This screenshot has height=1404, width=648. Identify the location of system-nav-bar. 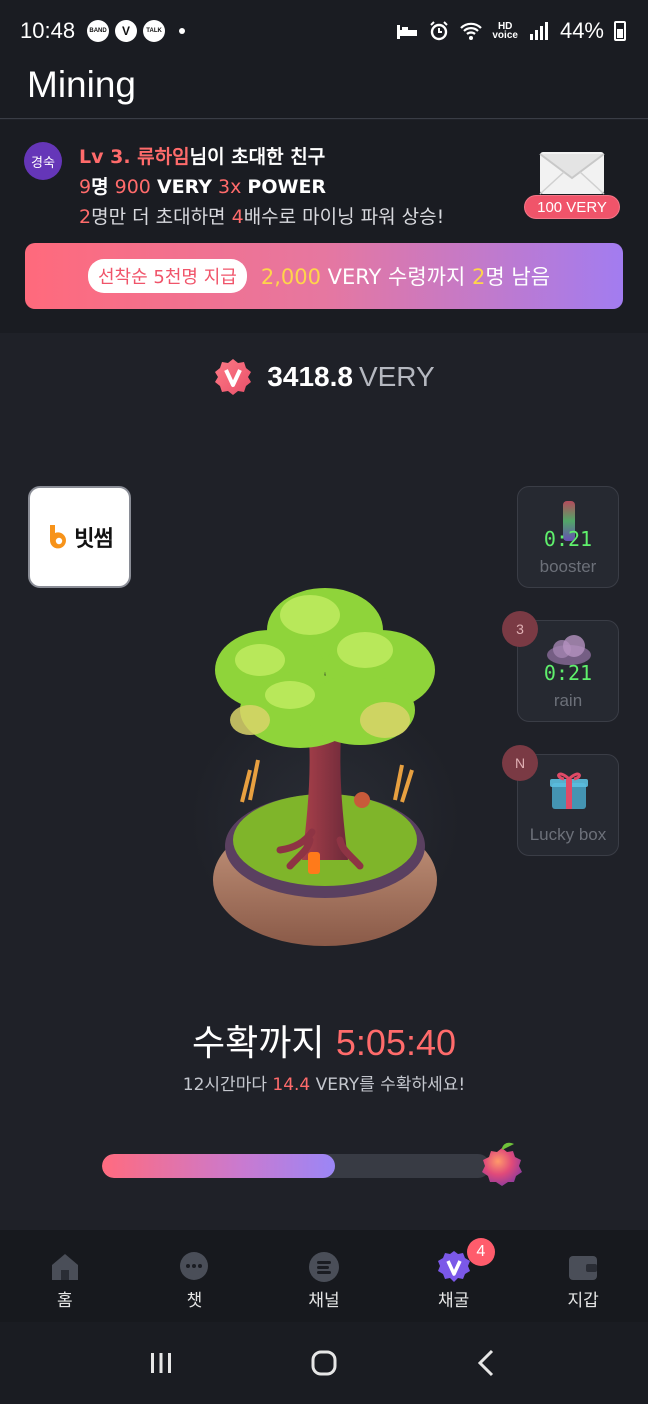
(324, 1363).